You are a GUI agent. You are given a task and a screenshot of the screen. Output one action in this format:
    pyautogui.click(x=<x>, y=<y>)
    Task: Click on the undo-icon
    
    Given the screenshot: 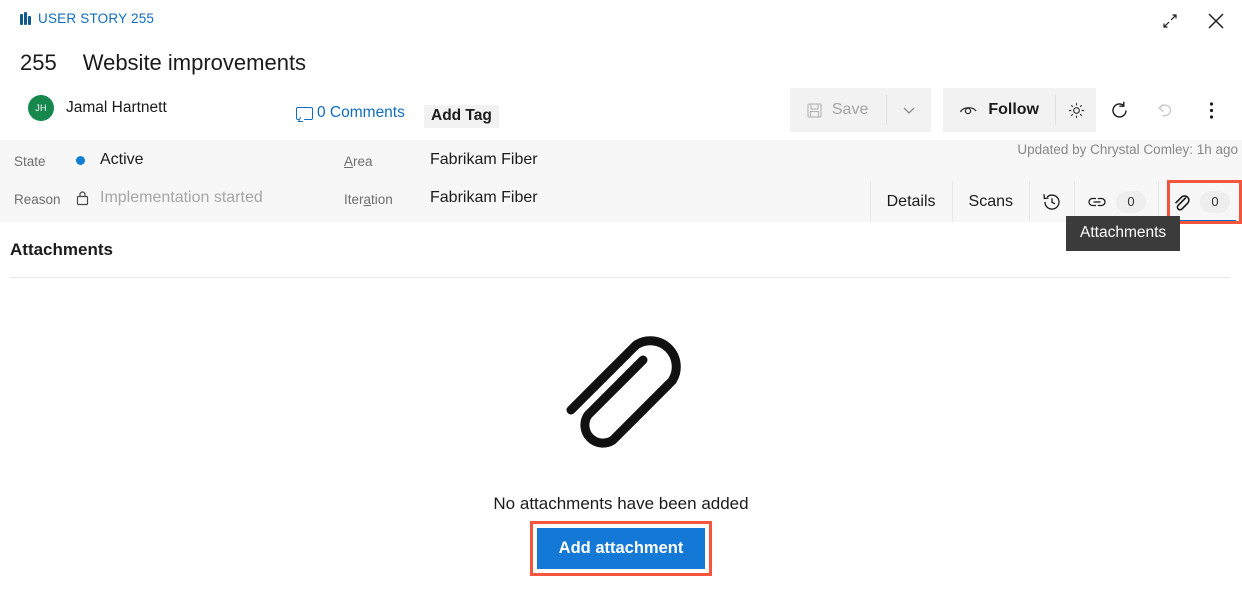 What is the action you would take?
    pyautogui.click(x=1164, y=109)
    